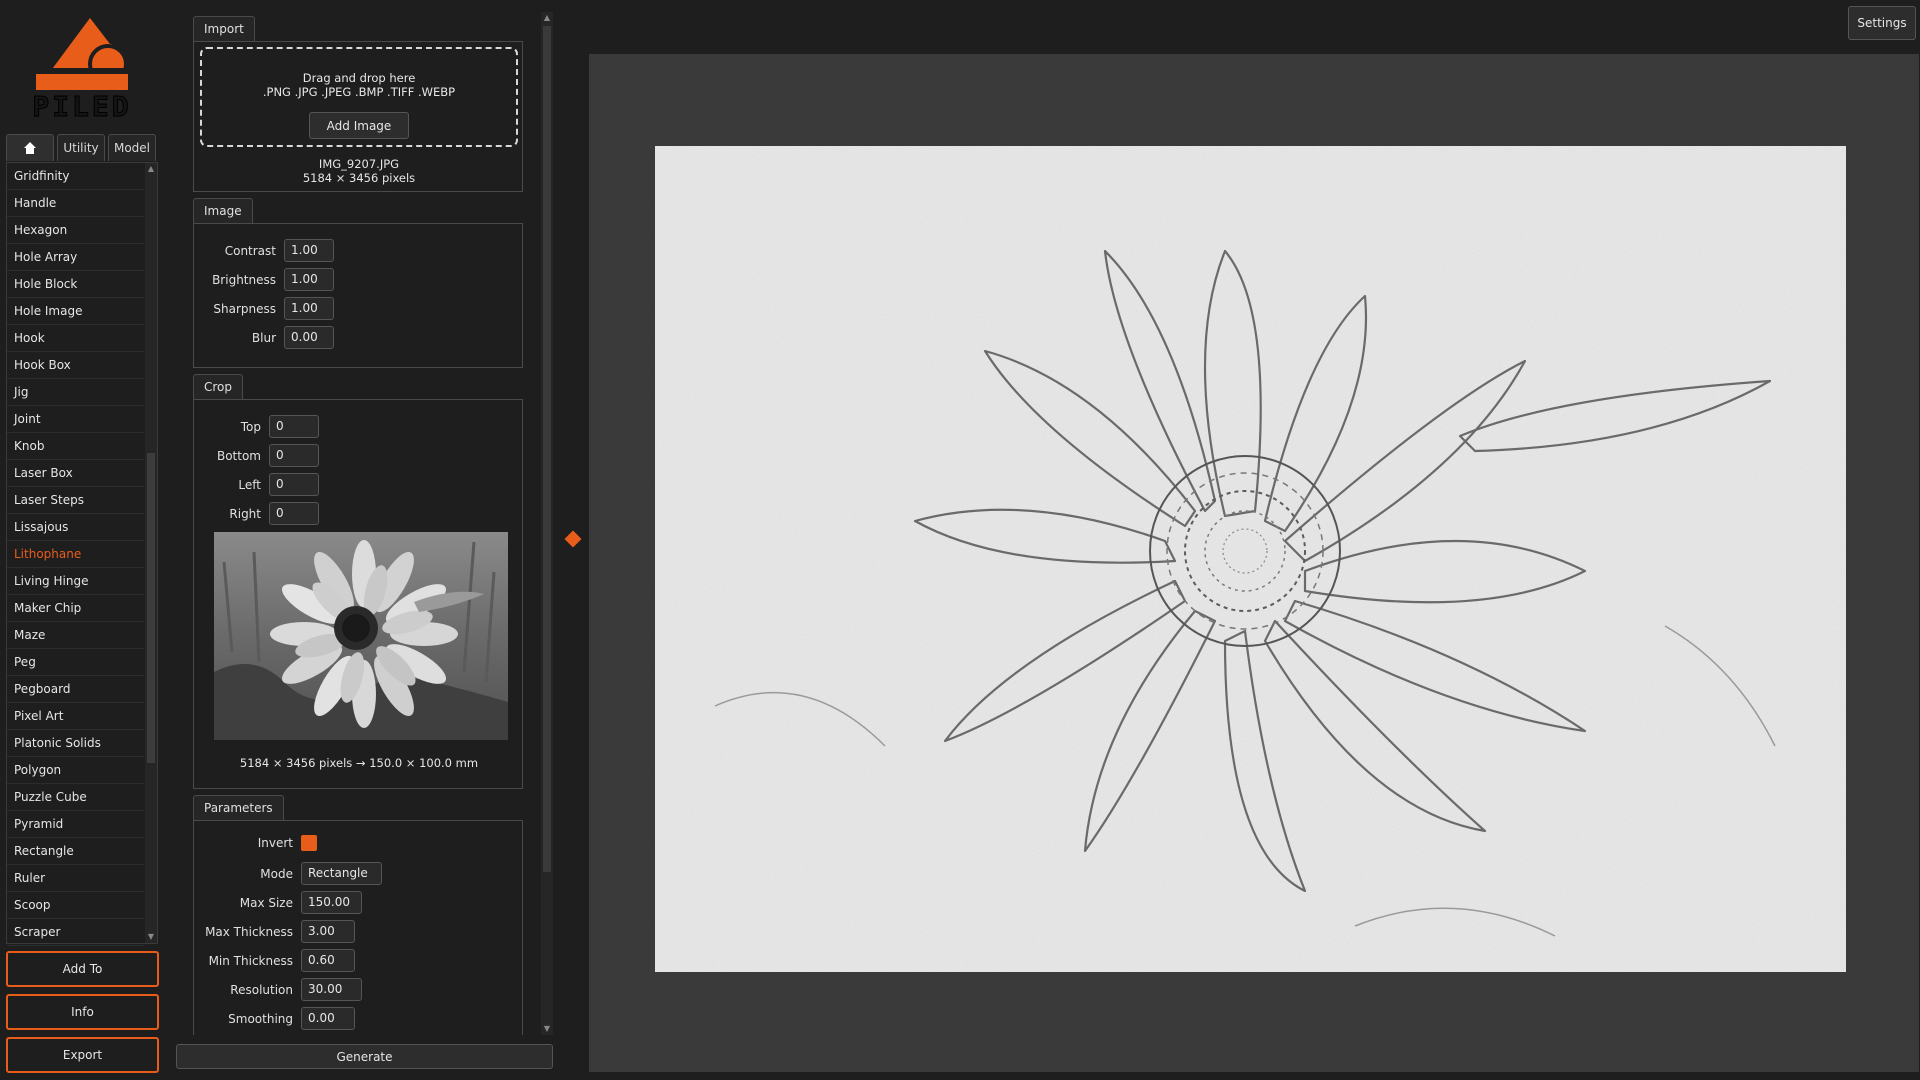  I want to click on file-dimensions: 5184 × 3456 pixels, so click(359, 178).